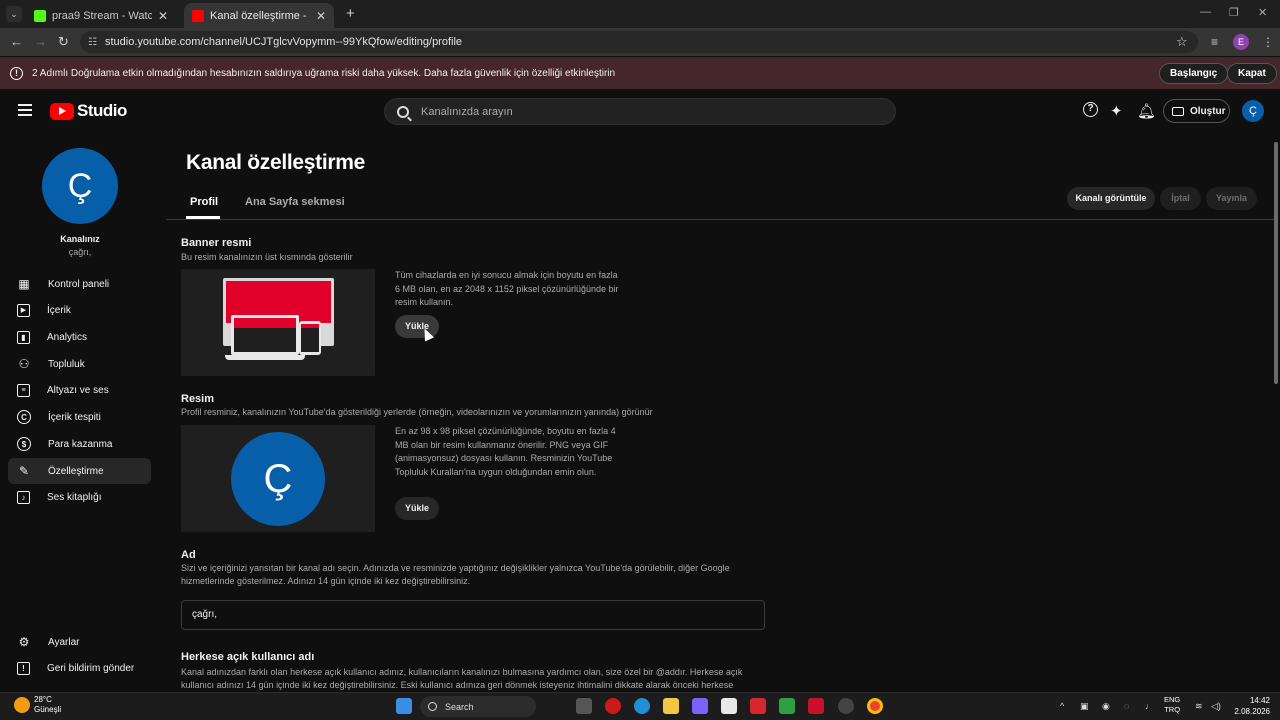 The image size is (1280, 720). I want to click on studio-sparkle-icon: ✦, so click(1116, 111).